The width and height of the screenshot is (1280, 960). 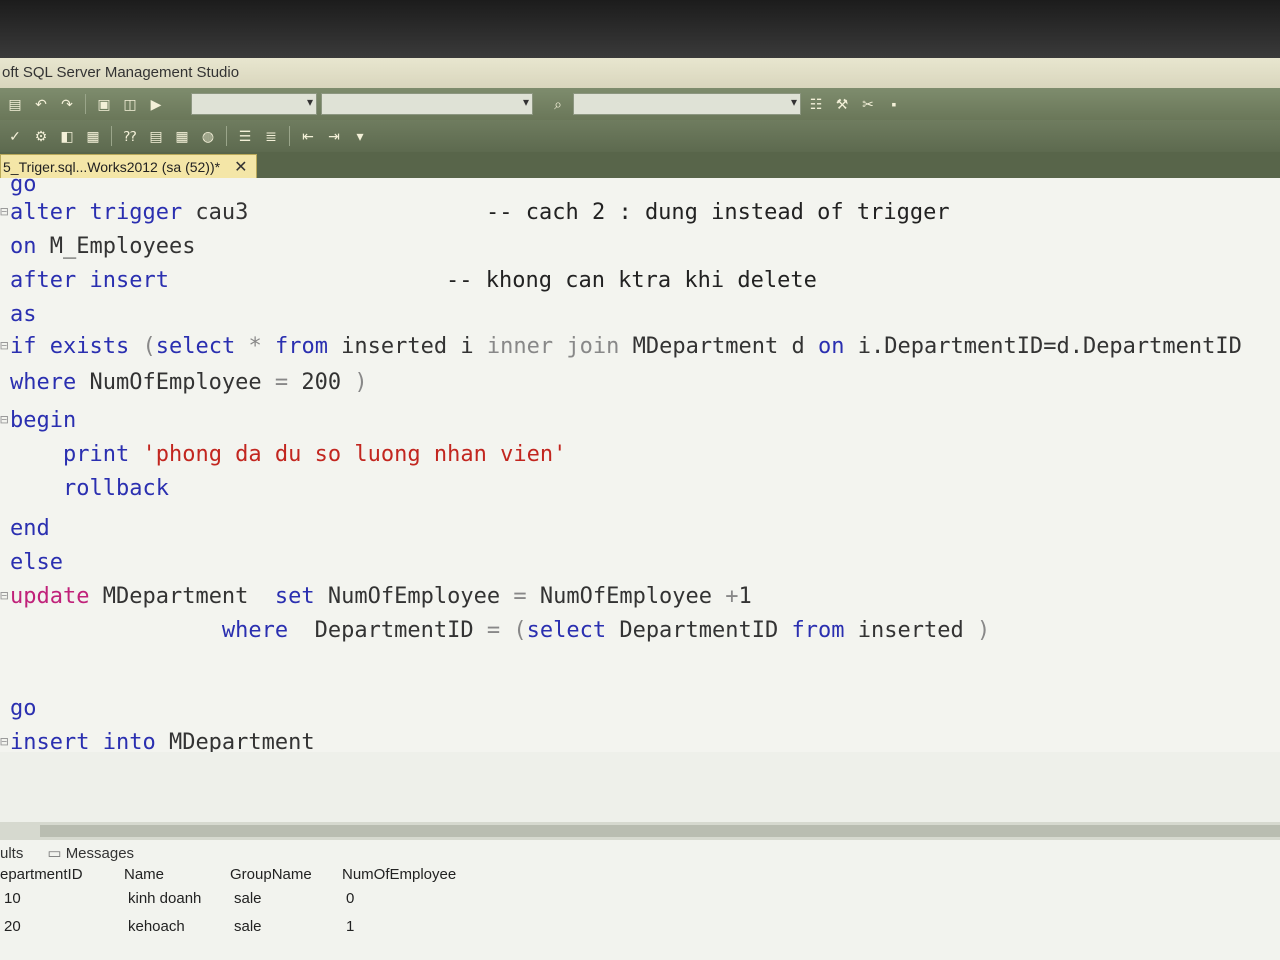 I want to click on code-token: M_Employees, so click(x=116, y=246).